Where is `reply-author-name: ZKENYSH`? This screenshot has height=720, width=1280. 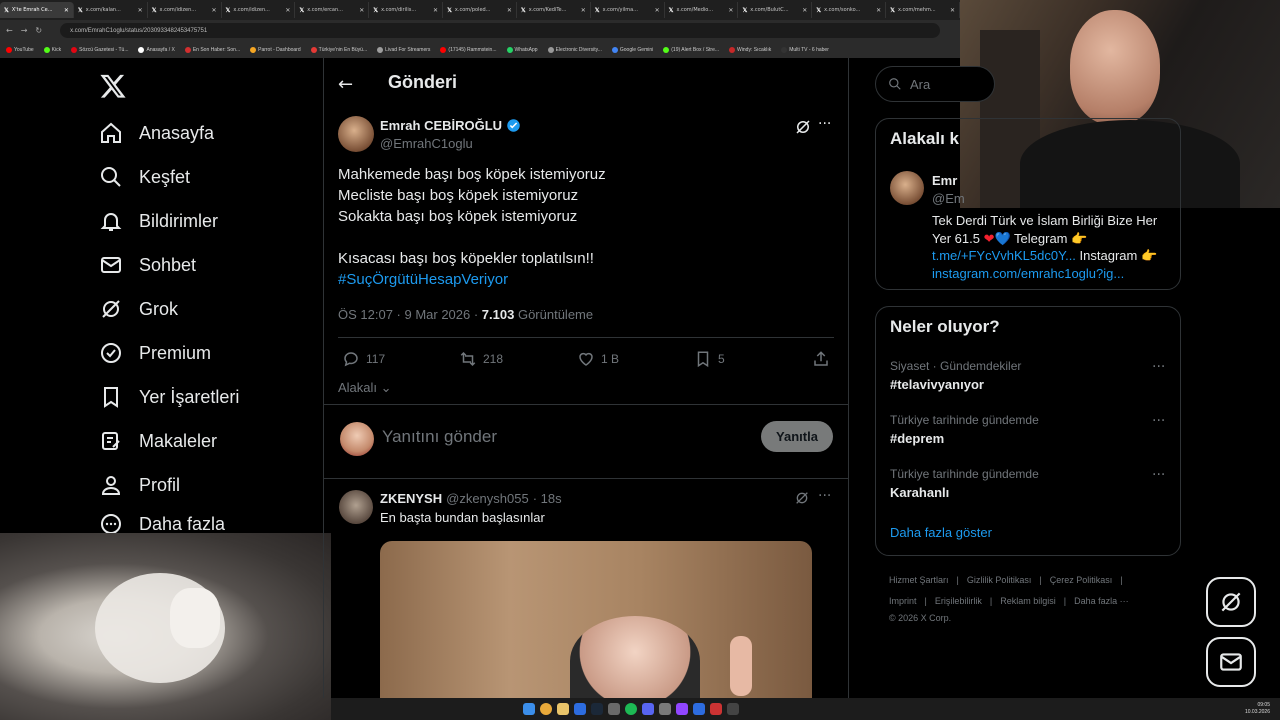 reply-author-name: ZKENYSH is located at coordinates (411, 498).